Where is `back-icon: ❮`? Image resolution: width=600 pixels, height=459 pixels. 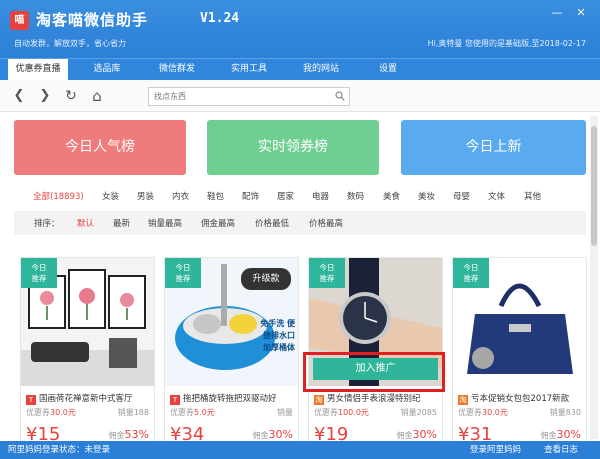
back-icon: ❮ is located at coordinates (19, 95).